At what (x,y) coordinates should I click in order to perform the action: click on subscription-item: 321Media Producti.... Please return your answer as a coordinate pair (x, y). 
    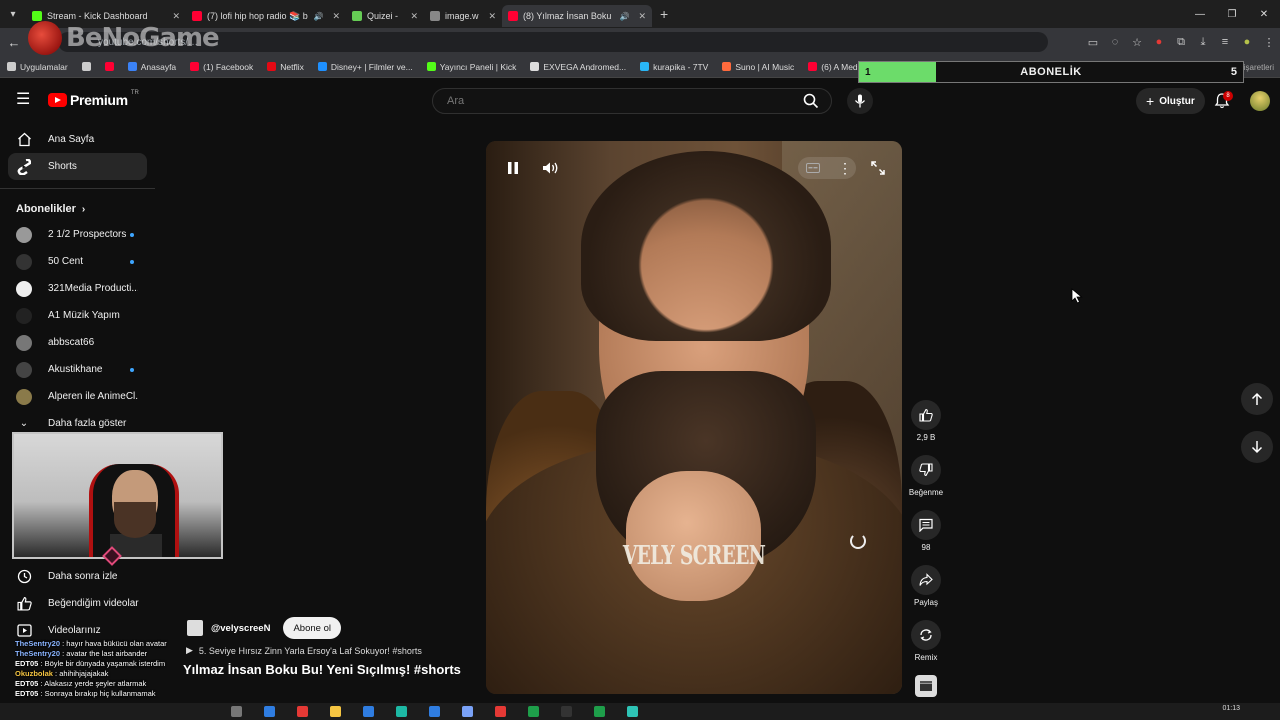
    Looking at the image, I should click on (77, 288).